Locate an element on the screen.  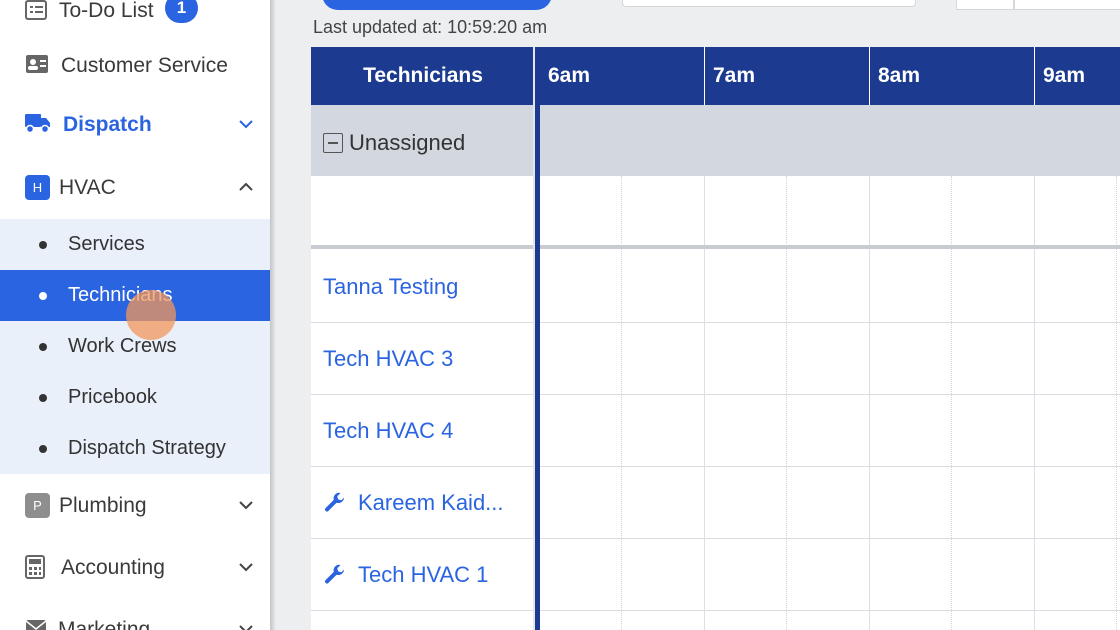
chevron-up-icon is located at coordinates (246, 186).